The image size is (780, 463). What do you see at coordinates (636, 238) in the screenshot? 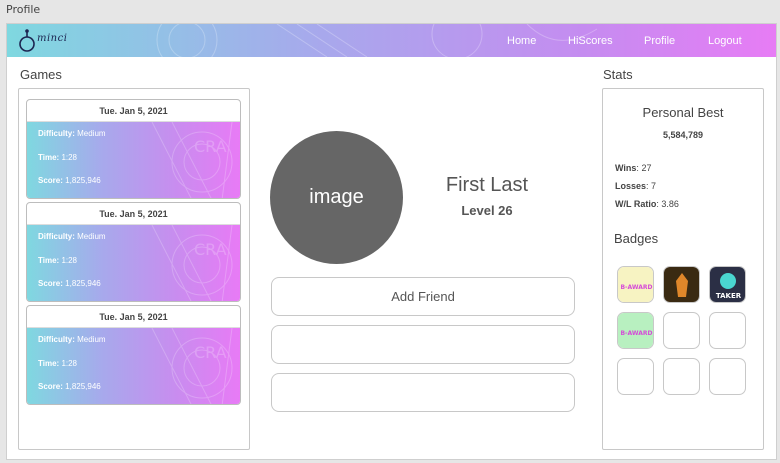
I see `badges-heading: Badges` at bounding box center [636, 238].